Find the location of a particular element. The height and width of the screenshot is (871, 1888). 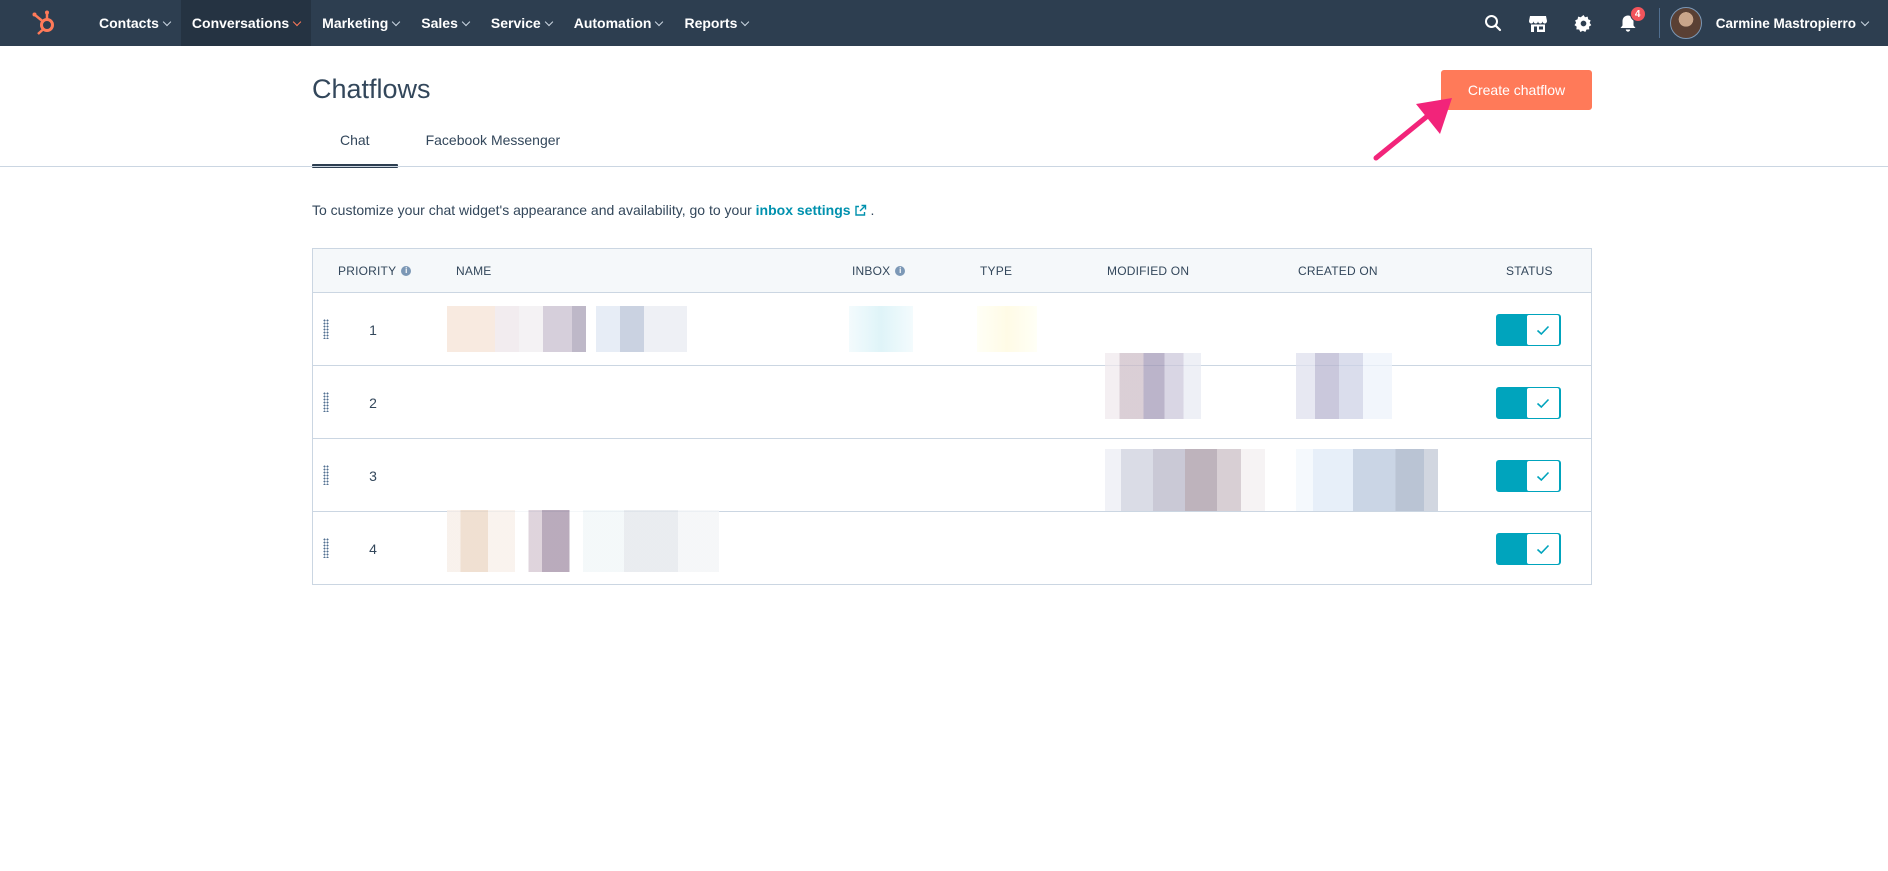

nav-reports: Reports is located at coordinates (716, 23).